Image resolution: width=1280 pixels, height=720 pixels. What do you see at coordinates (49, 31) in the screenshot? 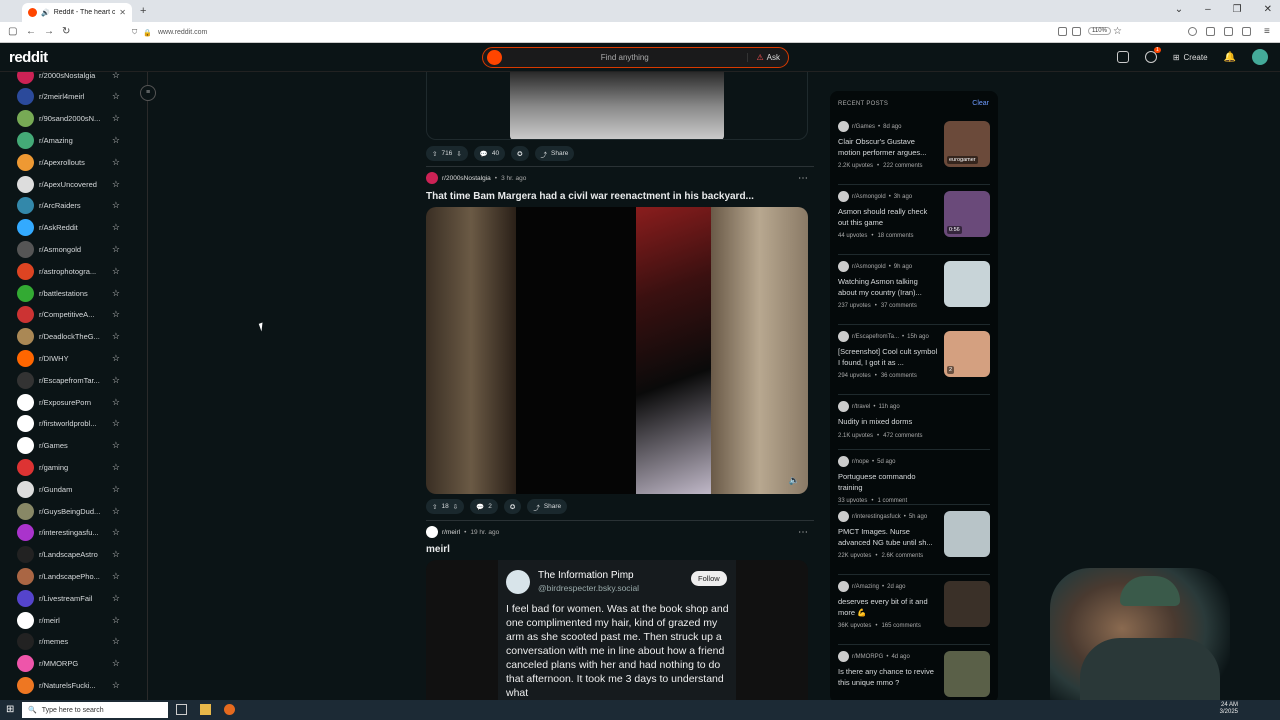
I see `forward-icon: →` at bounding box center [49, 31].